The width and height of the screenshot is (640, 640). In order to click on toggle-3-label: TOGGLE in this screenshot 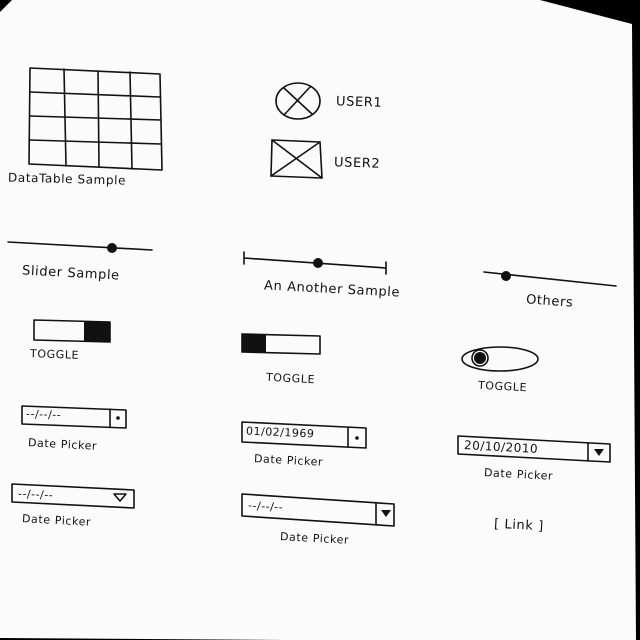, I will do `click(502, 386)`.